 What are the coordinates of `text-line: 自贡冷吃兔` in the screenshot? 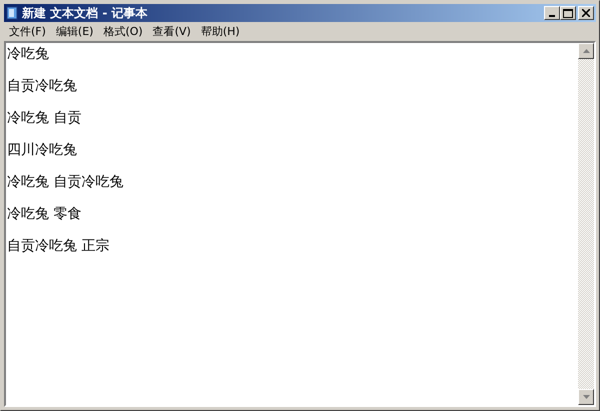 It's located at (42, 86).